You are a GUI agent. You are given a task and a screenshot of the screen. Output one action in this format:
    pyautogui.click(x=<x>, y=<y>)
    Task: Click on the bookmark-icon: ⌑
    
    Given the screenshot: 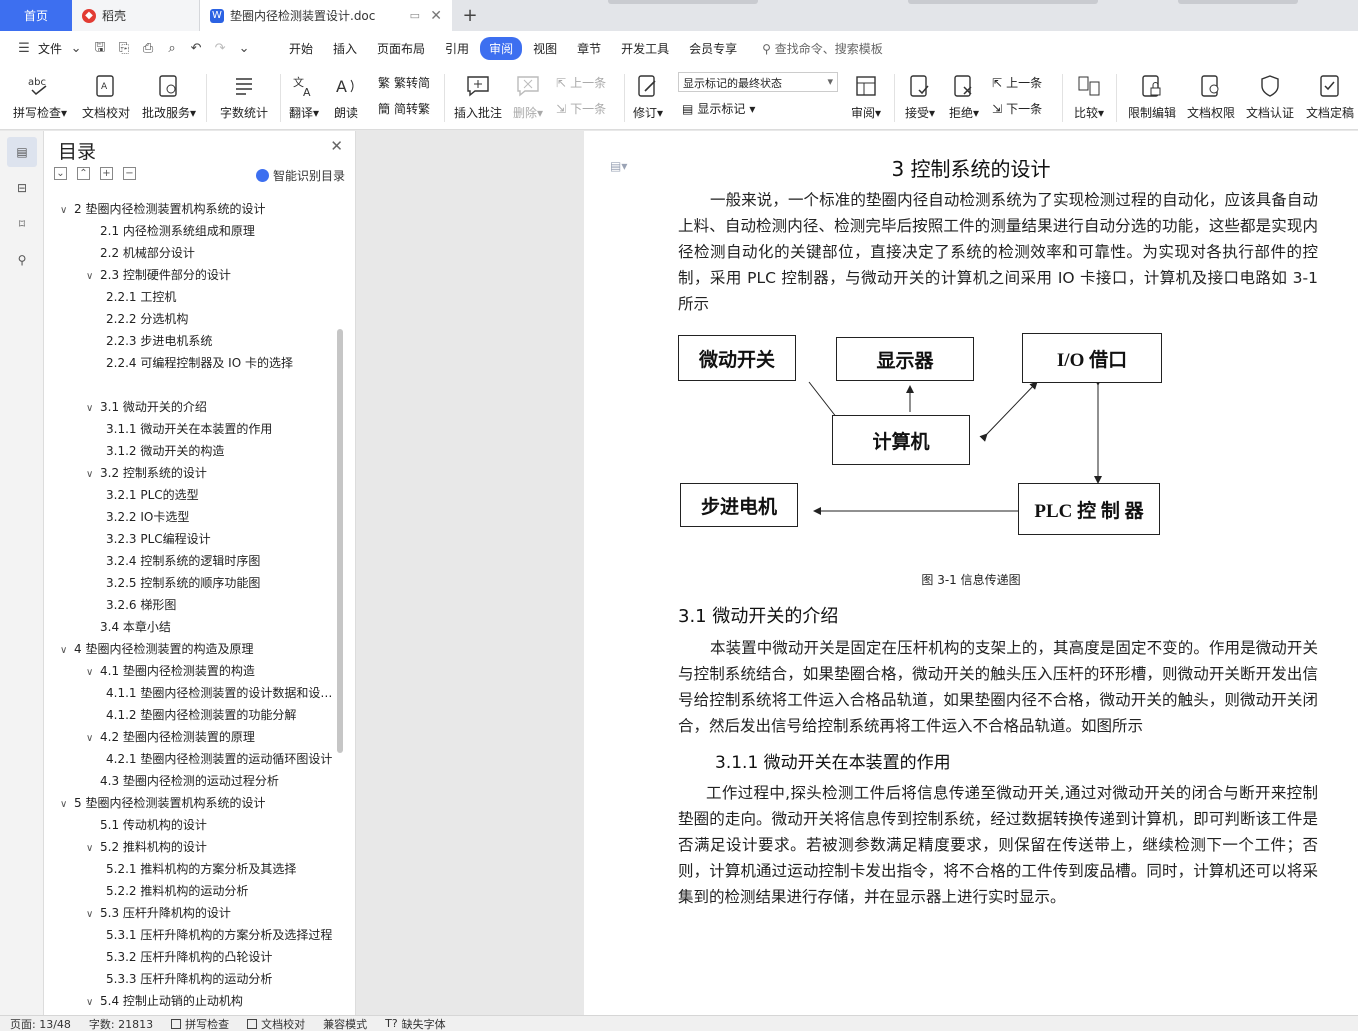 What is the action you would take?
    pyautogui.click(x=22, y=224)
    